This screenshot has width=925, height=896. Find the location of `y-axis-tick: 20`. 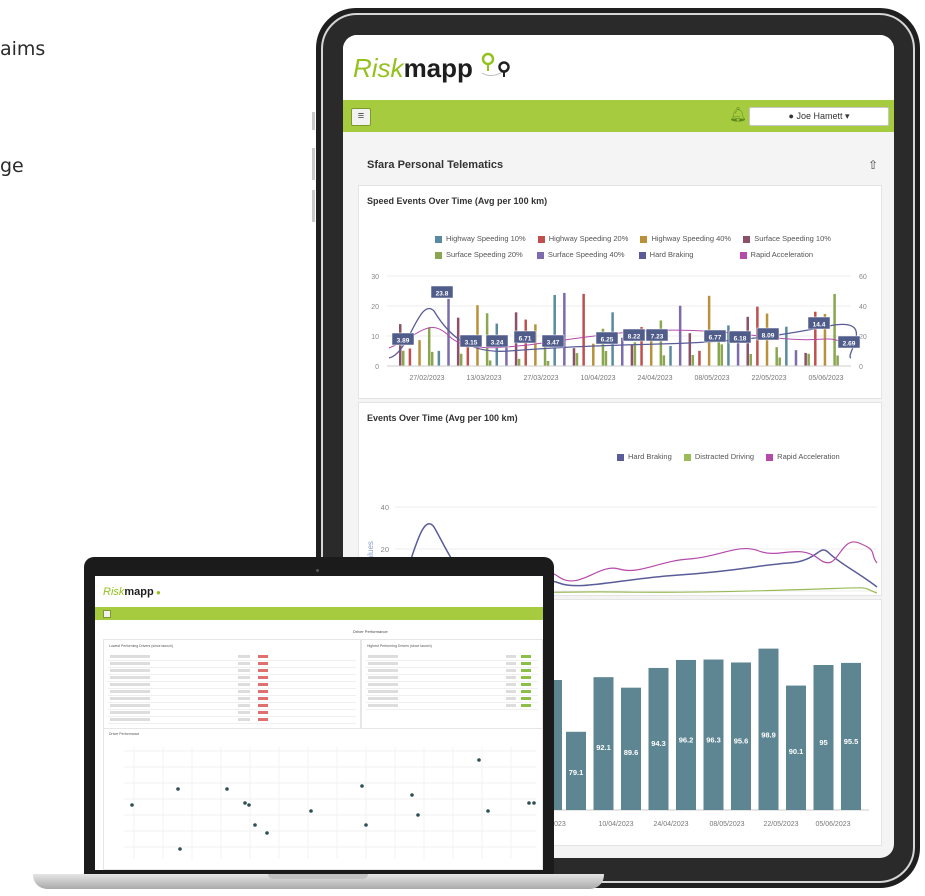

y-axis-tick: 20 is located at coordinates (385, 549).